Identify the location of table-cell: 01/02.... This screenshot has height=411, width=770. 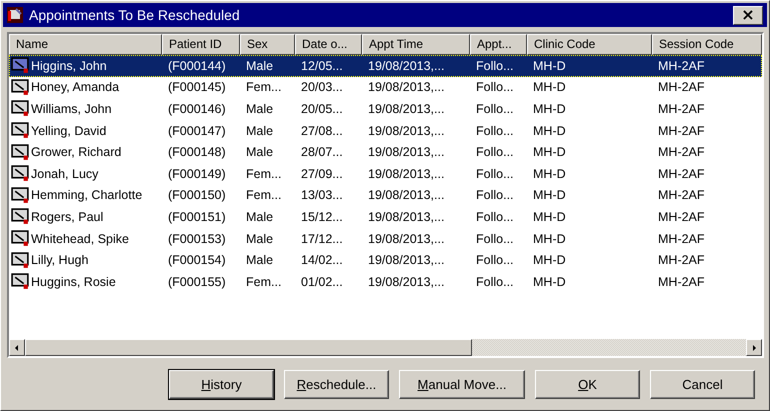
(322, 281).